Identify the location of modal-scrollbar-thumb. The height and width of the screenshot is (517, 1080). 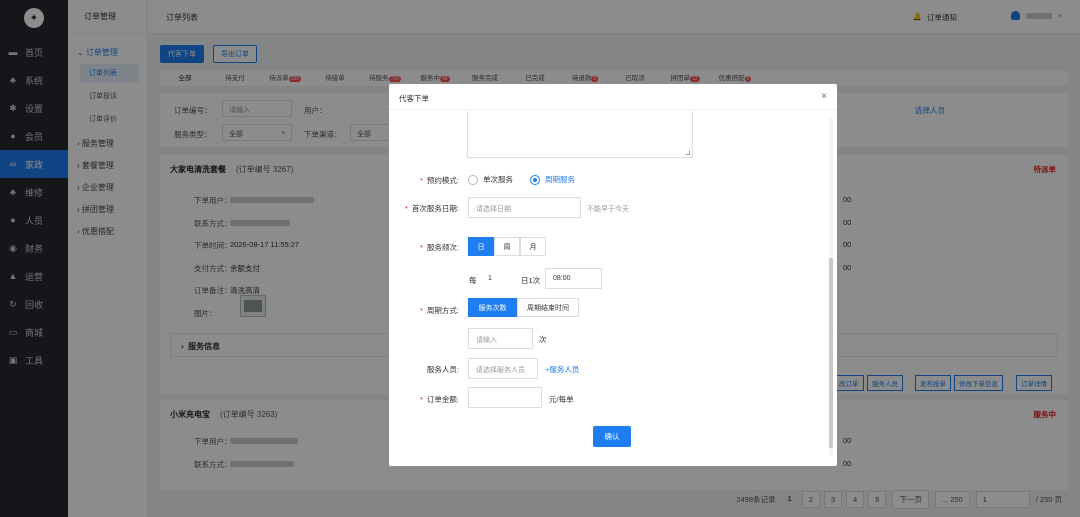
(831, 353).